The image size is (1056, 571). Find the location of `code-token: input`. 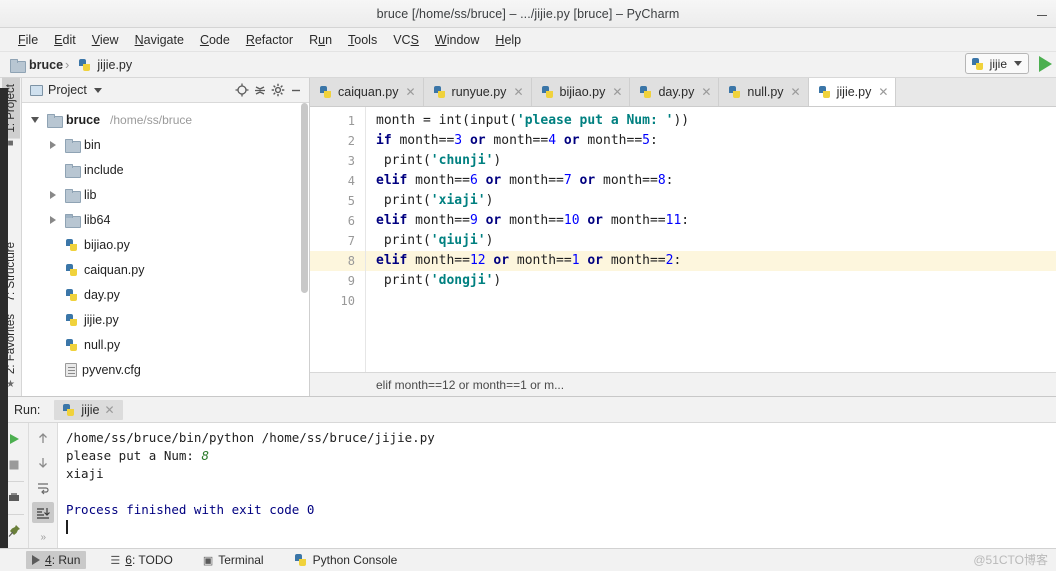

code-token: input is located at coordinates (489, 120).